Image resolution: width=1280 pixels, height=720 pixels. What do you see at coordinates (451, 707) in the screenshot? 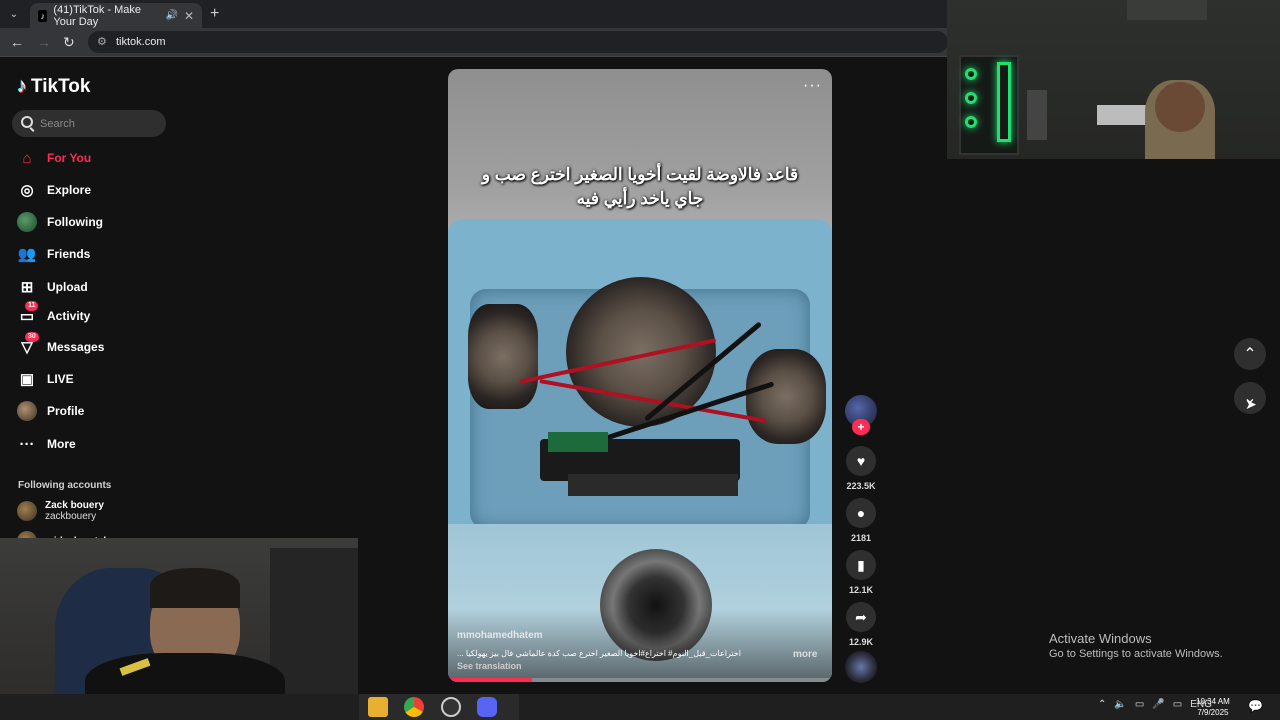
I see `obs-icon` at bounding box center [451, 707].